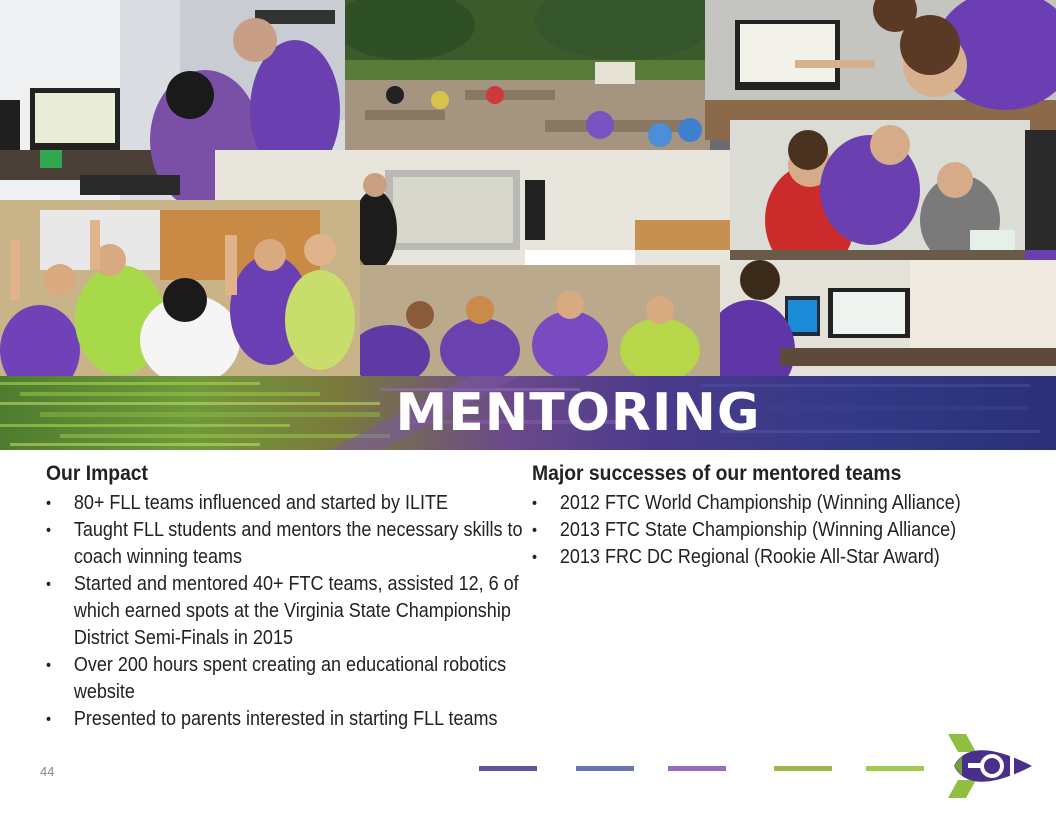 This screenshot has height=816, width=1056. Describe the element at coordinates (97, 473) in the screenshot. I see `our-impact-heading: Our Impact` at that location.